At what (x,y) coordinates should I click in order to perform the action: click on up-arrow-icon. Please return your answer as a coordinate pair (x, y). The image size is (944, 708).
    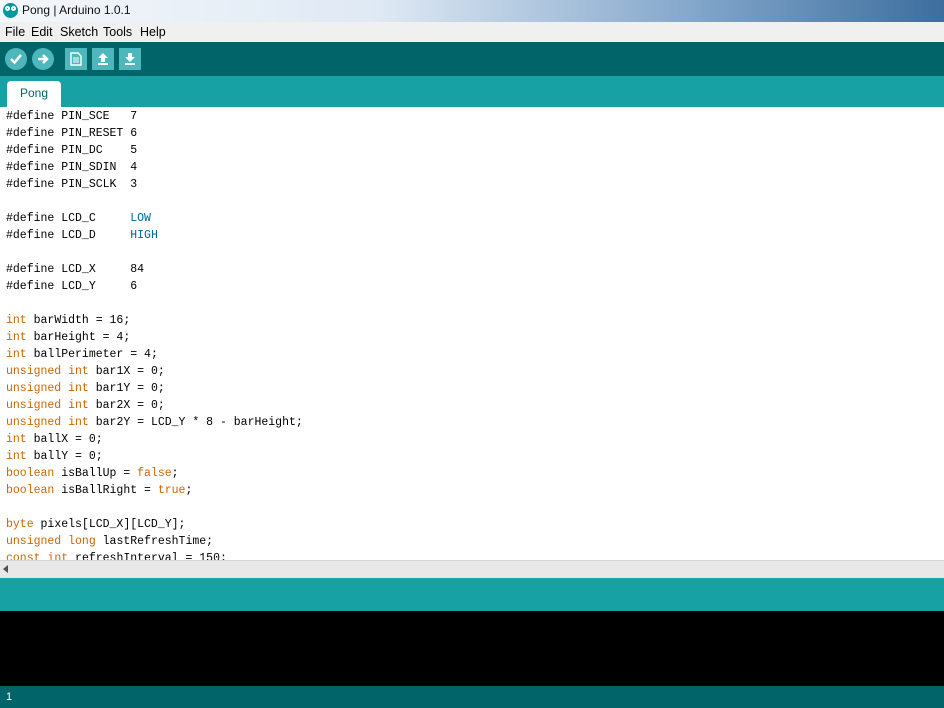
    Looking at the image, I should click on (103, 59).